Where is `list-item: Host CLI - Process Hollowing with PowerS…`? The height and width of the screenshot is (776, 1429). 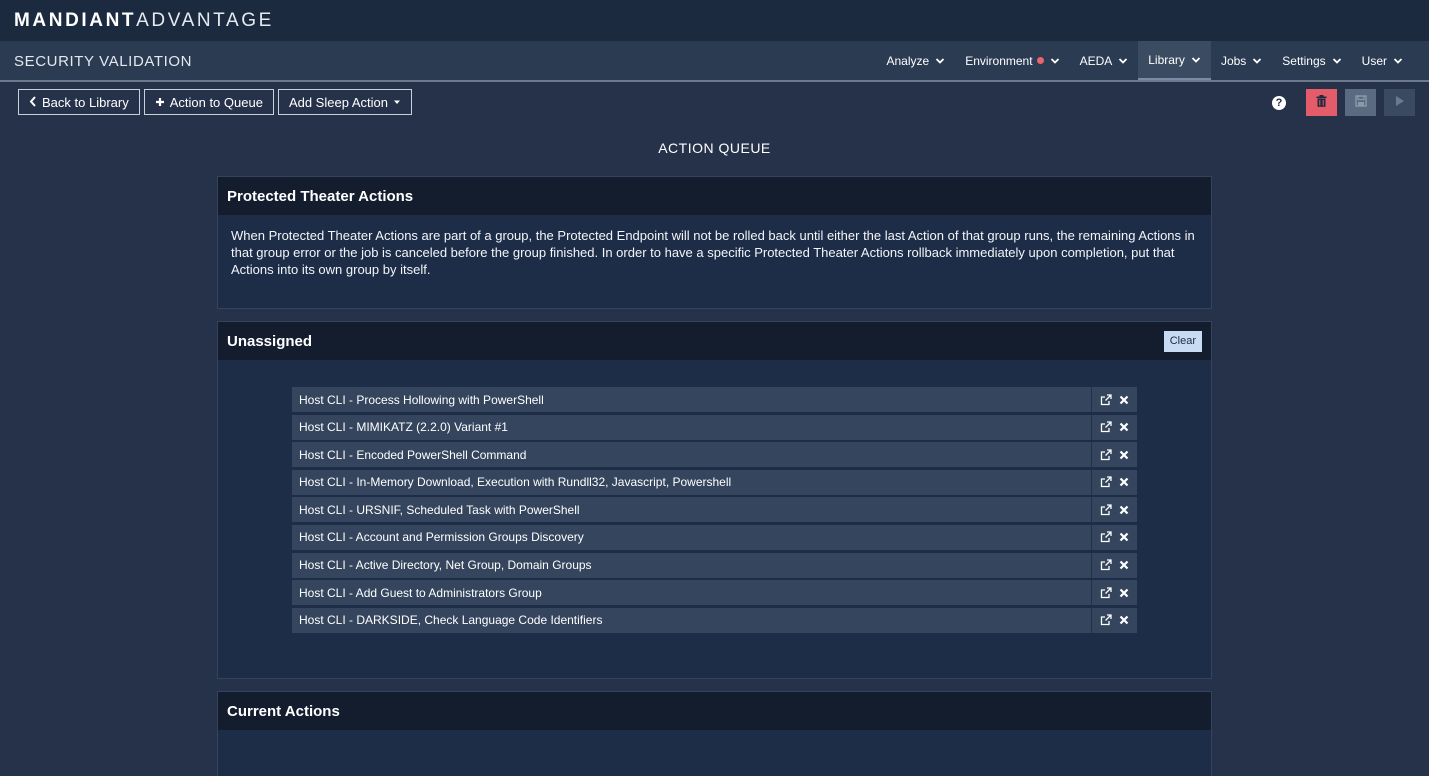
list-item: Host CLI - Process Hollowing with PowerS… is located at coordinates (714, 399).